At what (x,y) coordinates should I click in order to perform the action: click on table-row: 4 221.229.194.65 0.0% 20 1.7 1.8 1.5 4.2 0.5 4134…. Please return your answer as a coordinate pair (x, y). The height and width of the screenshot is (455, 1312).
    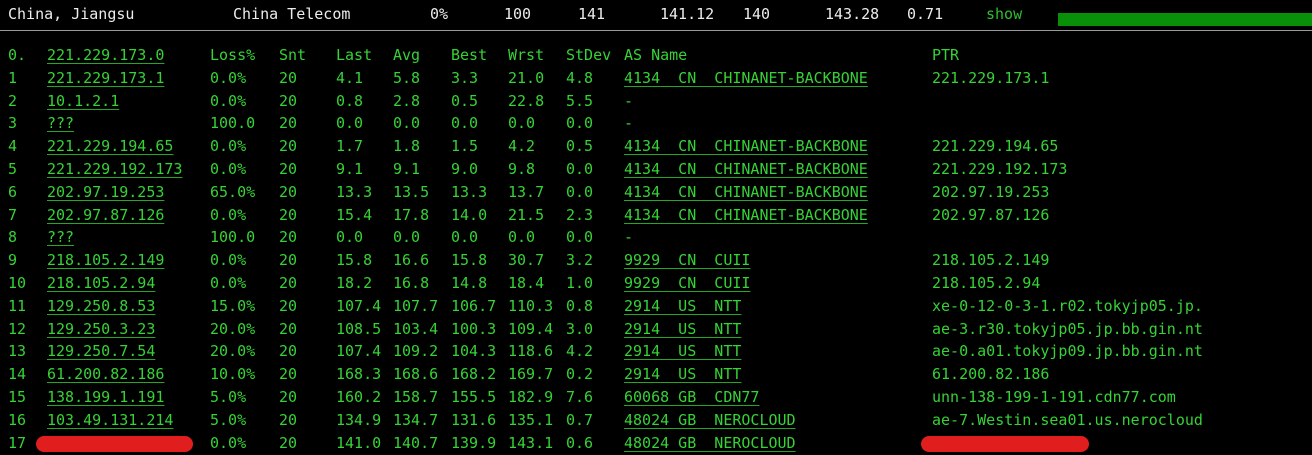
    Looking at the image, I should click on (656, 146).